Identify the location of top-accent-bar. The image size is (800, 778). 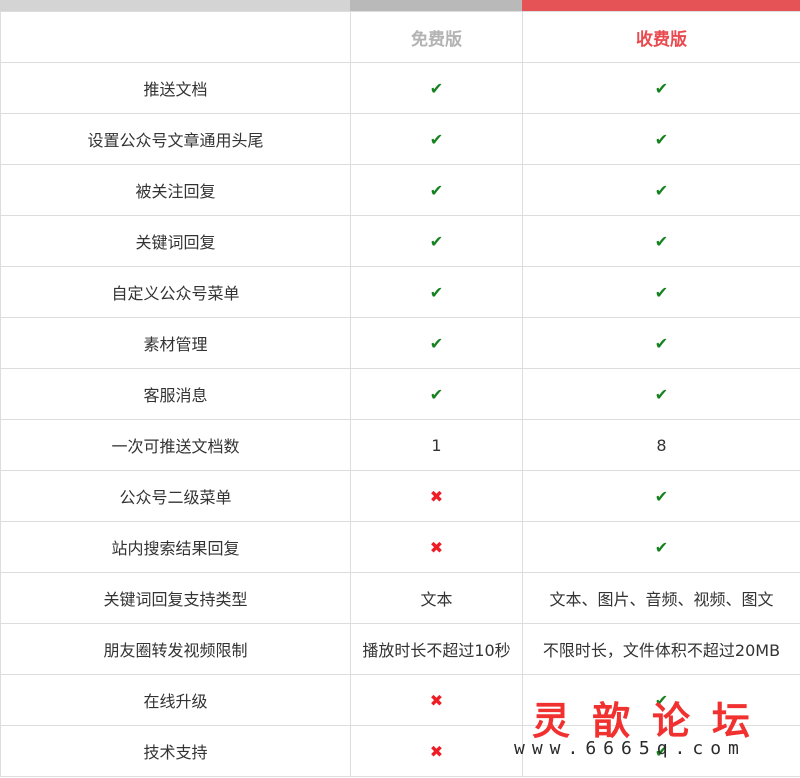
(400, 5).